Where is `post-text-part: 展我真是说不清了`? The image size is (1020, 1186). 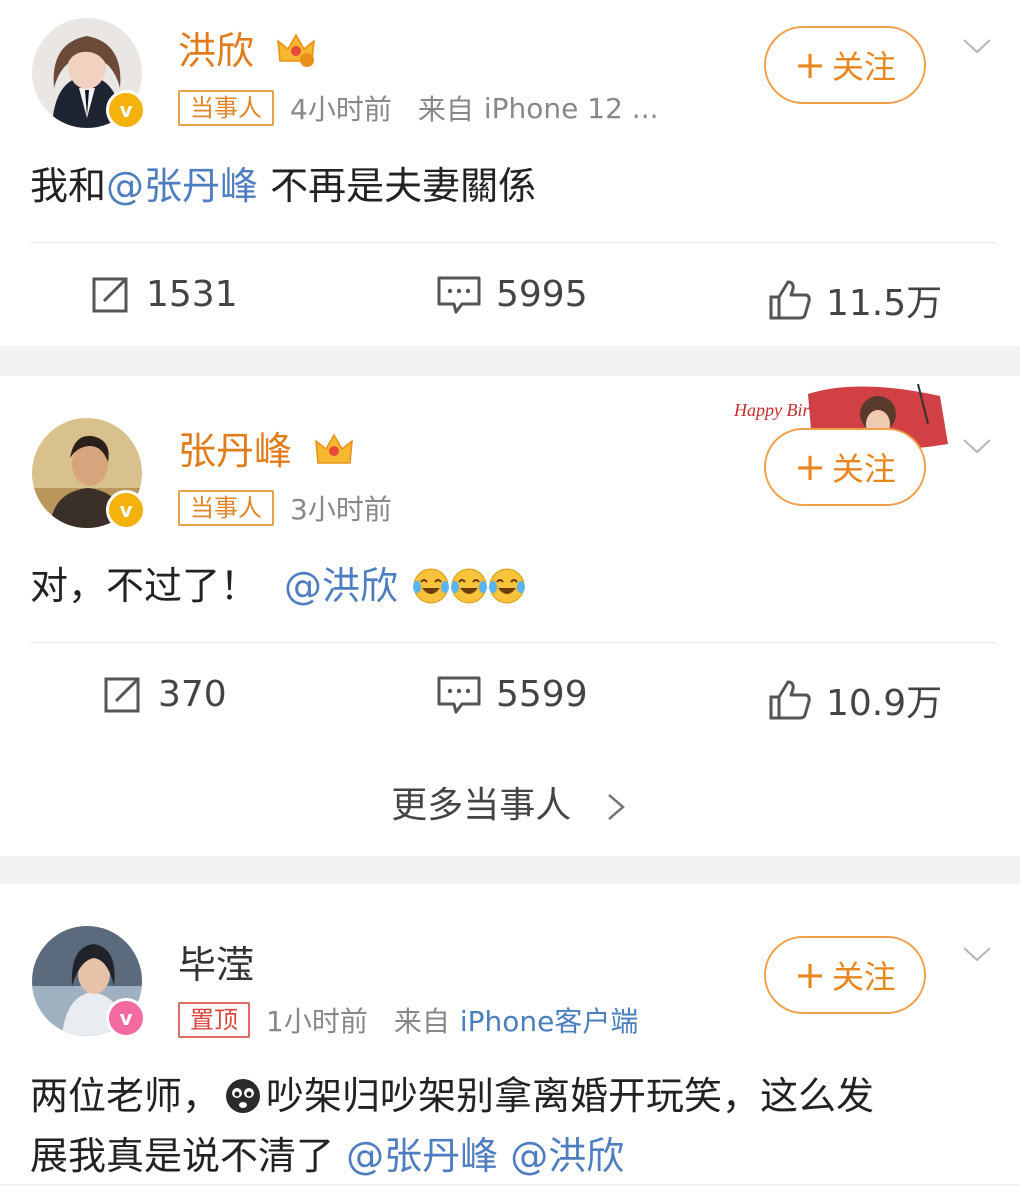
post-text-part: 展我真是说不清了 is located at coordinates (188, 1156).